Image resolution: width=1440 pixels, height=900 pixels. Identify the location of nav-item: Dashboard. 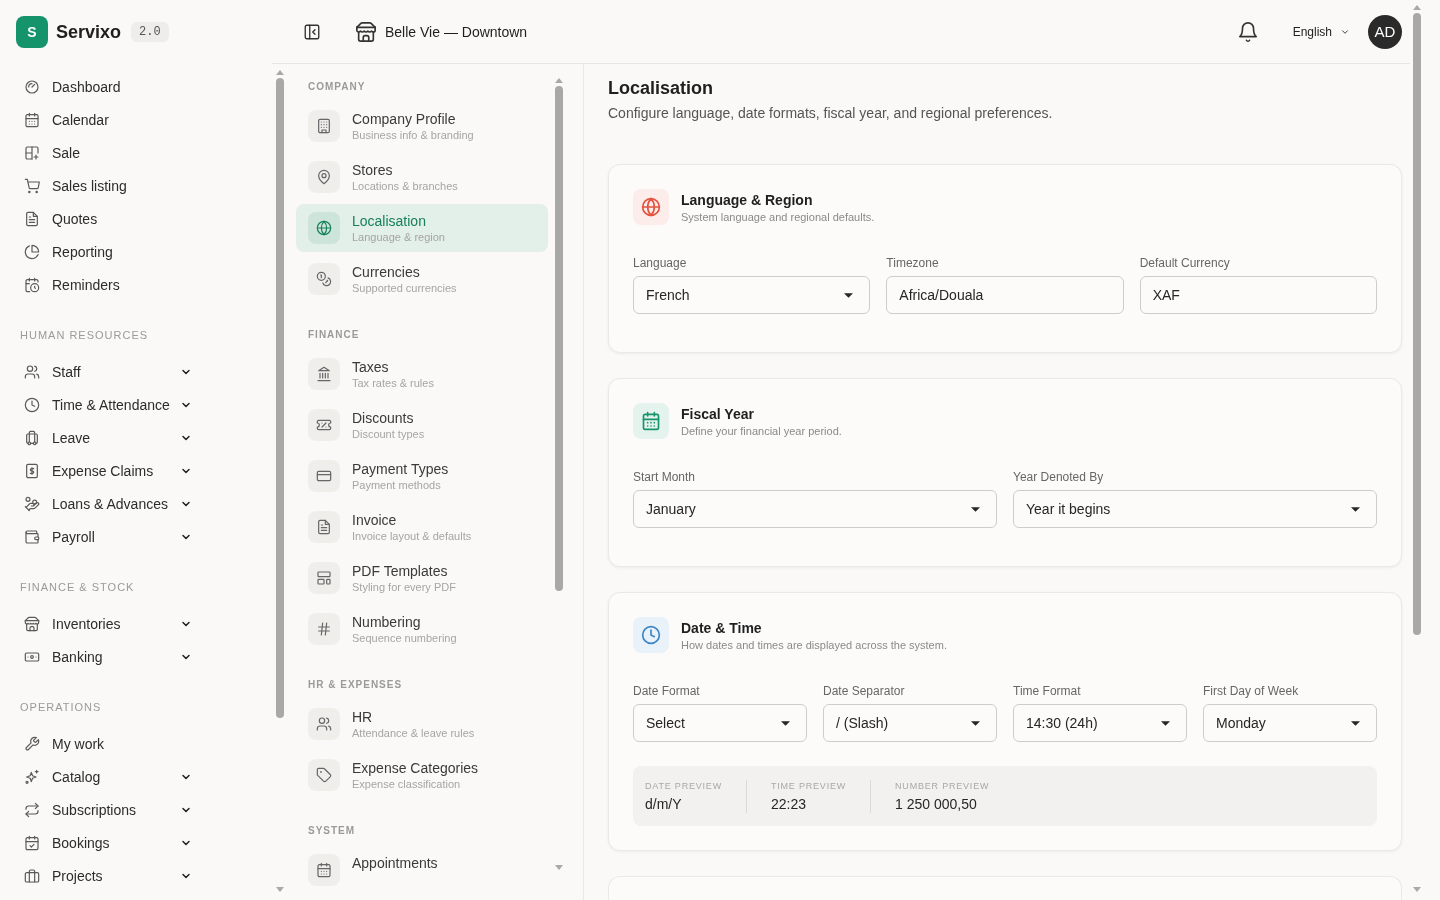
(108, 86).